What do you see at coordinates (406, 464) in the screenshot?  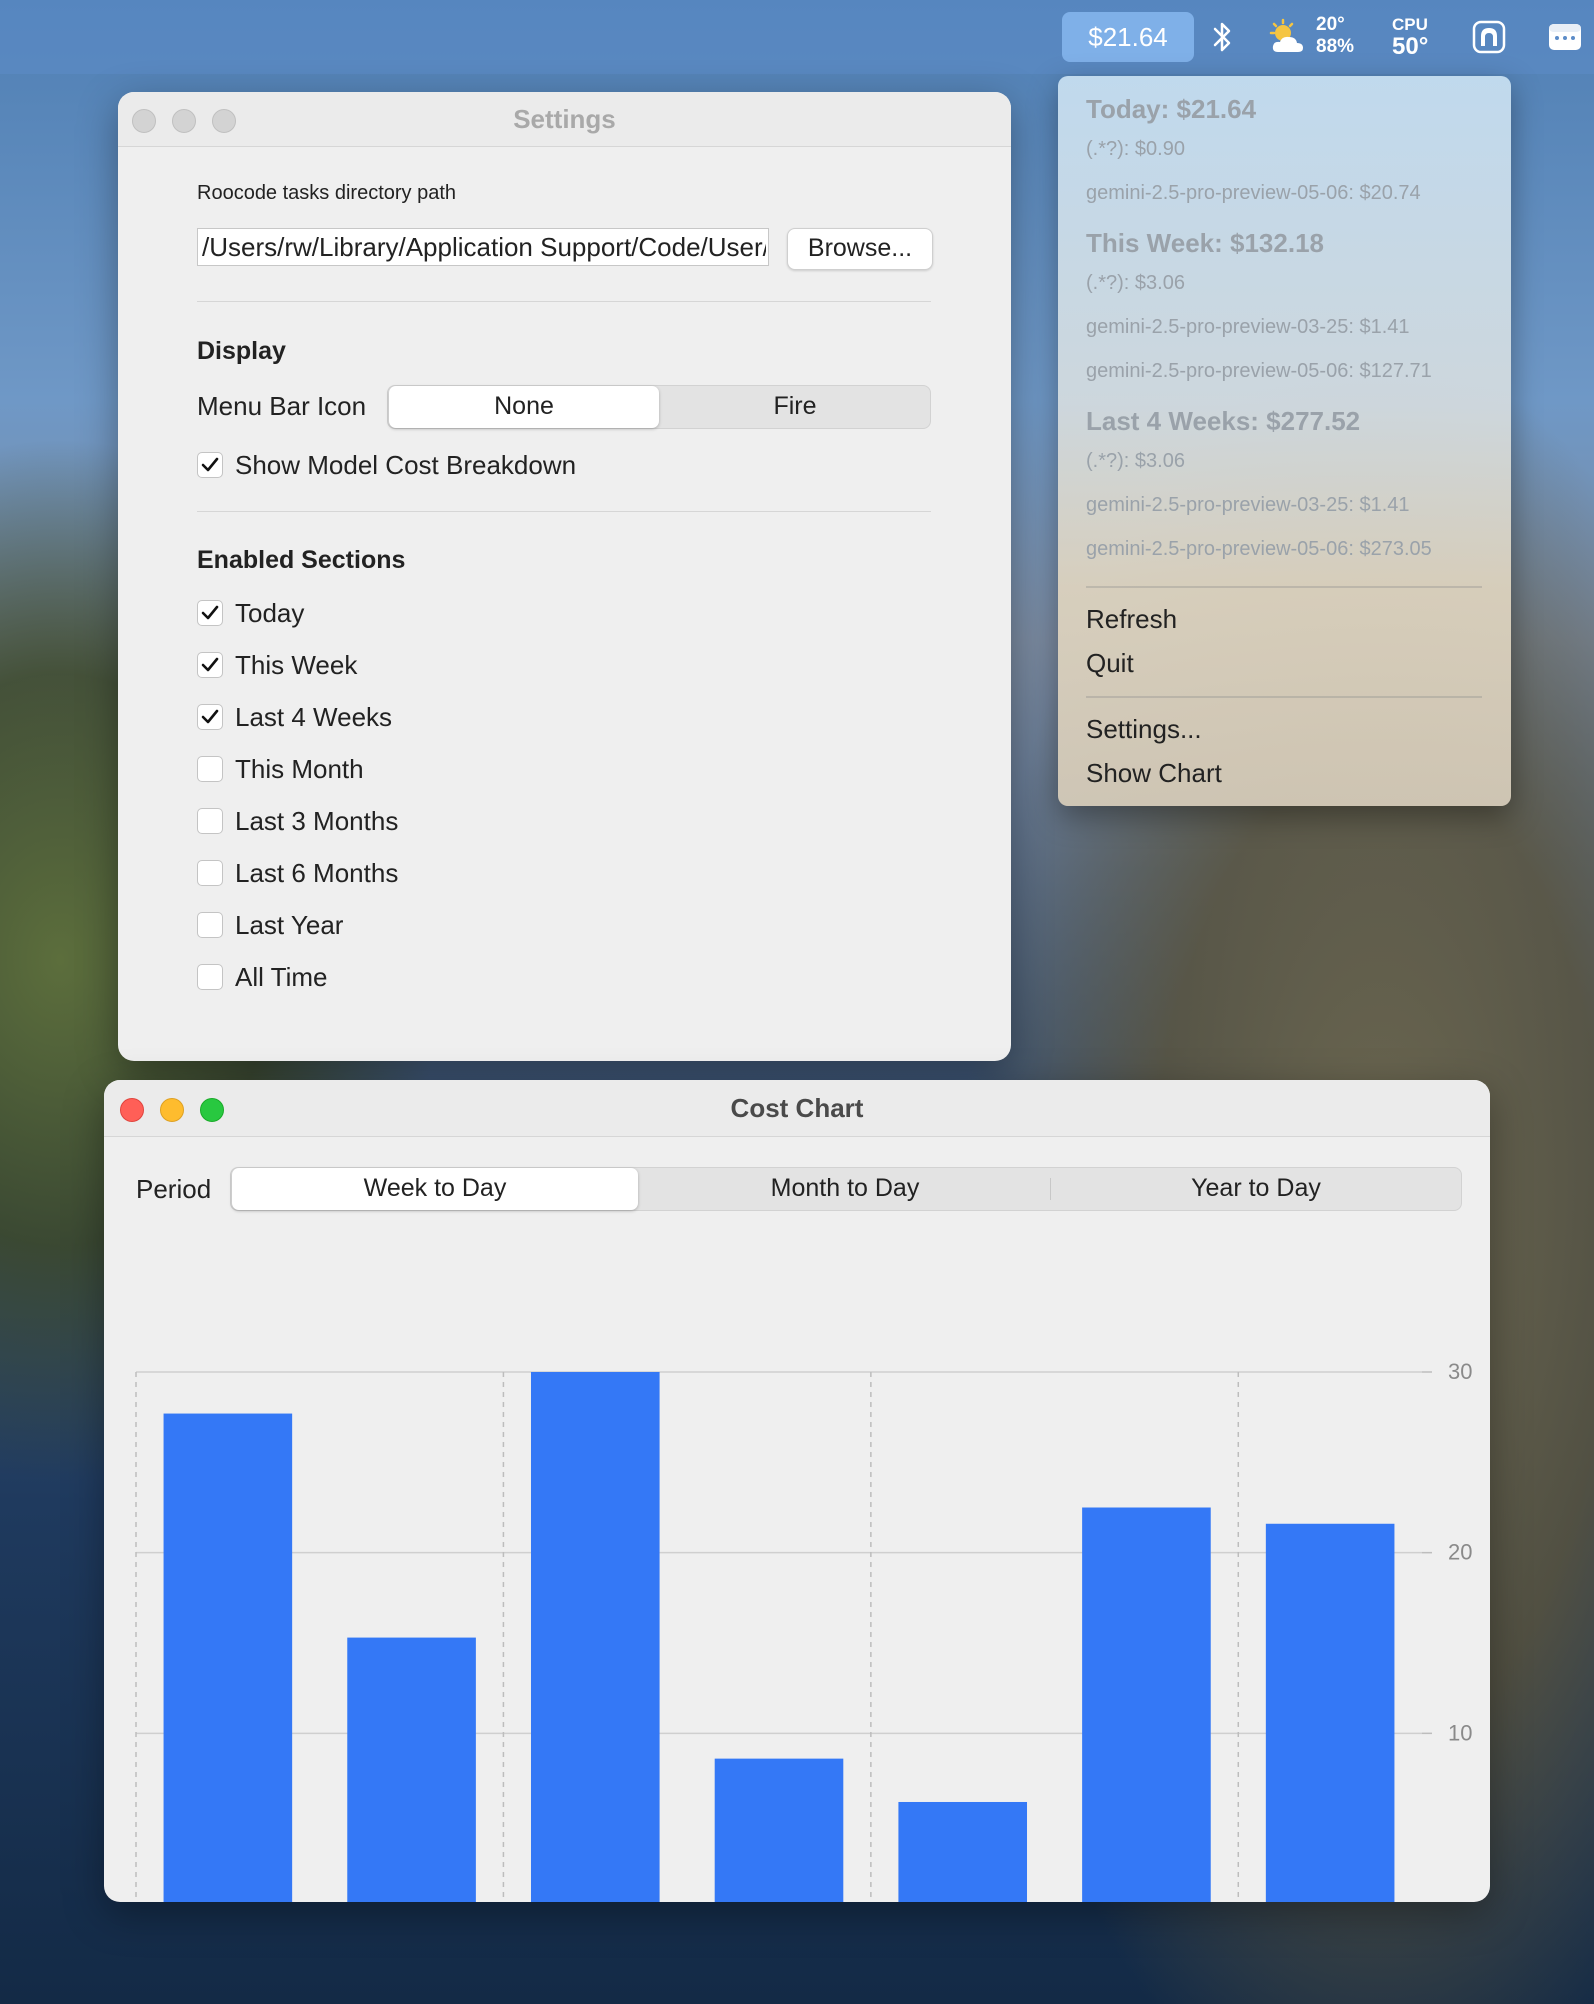 I see `show-breakdown-label: Show Model Cost Breakdown` at bounding box center [406, 464].